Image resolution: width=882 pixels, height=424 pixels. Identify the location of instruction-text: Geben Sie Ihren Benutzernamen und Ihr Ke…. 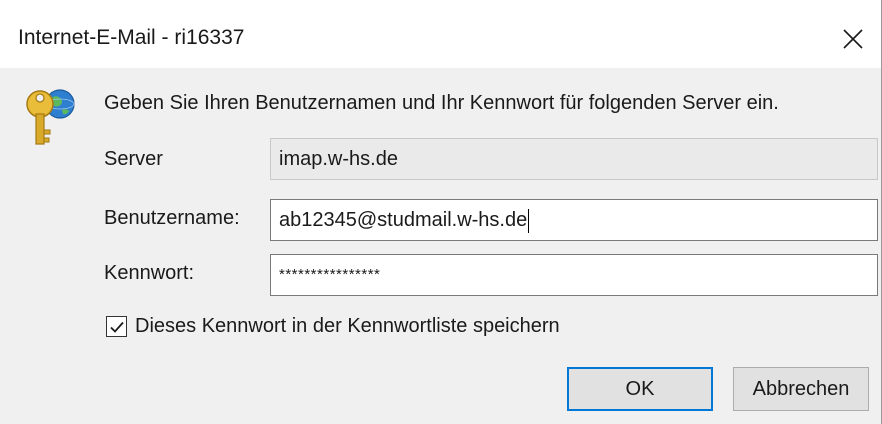
(441, 103).